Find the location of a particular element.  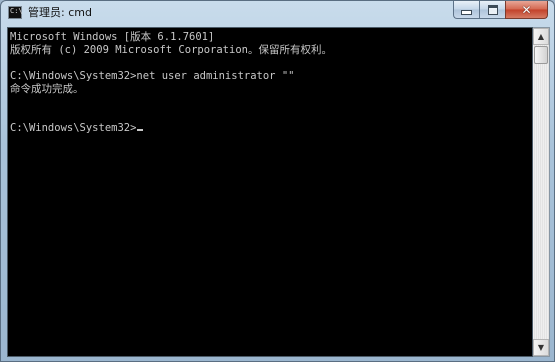

close-button: ✕ is located at coordinates (526, 10).